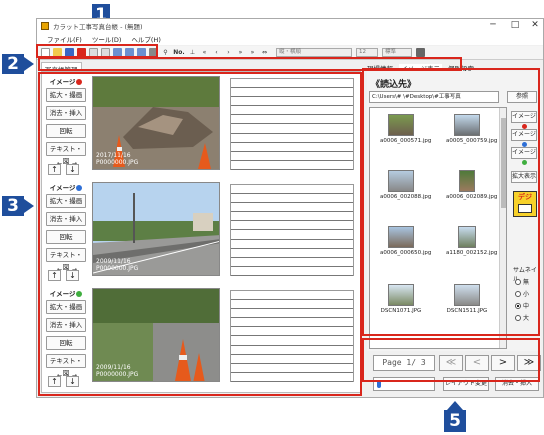  Describe the element at coordinates (451, 360) in the screenshot. I see `highlight-page-nav` at that location.